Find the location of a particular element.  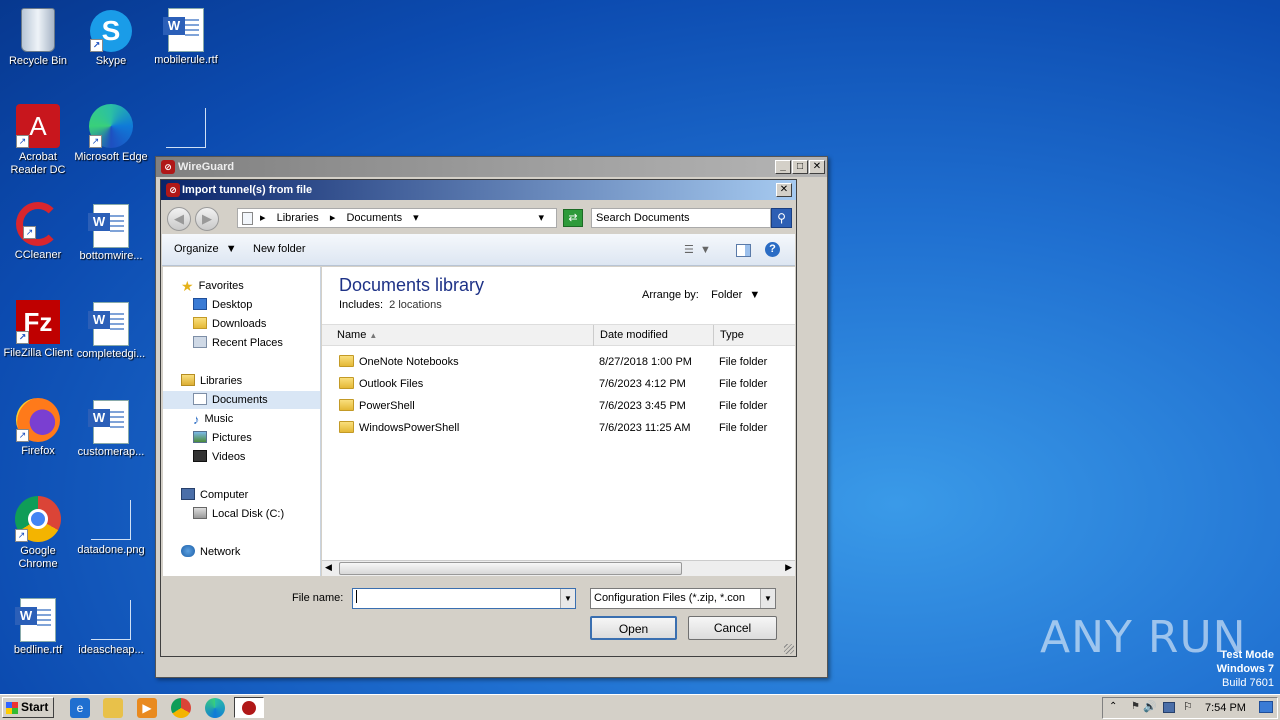

tray-flag-icon: ⚑ is located at coordinates (1135, 706).